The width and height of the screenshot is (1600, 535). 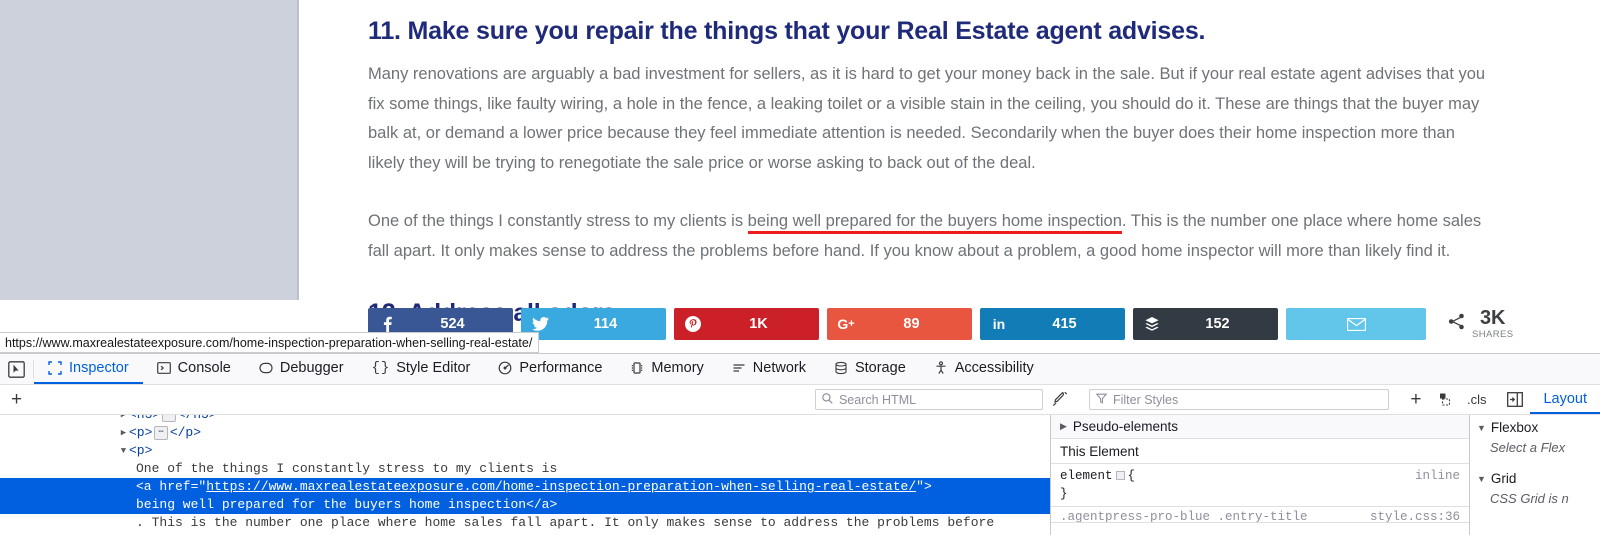 I want to click on buffer-icon, so click(x=1152, y=324).